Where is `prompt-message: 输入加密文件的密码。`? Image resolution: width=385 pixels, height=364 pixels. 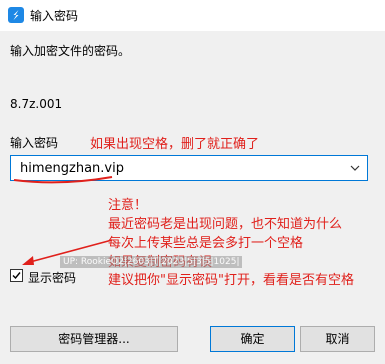 prompt-message: 输入加密文件的密码。 is located at coordinates (70, 51).